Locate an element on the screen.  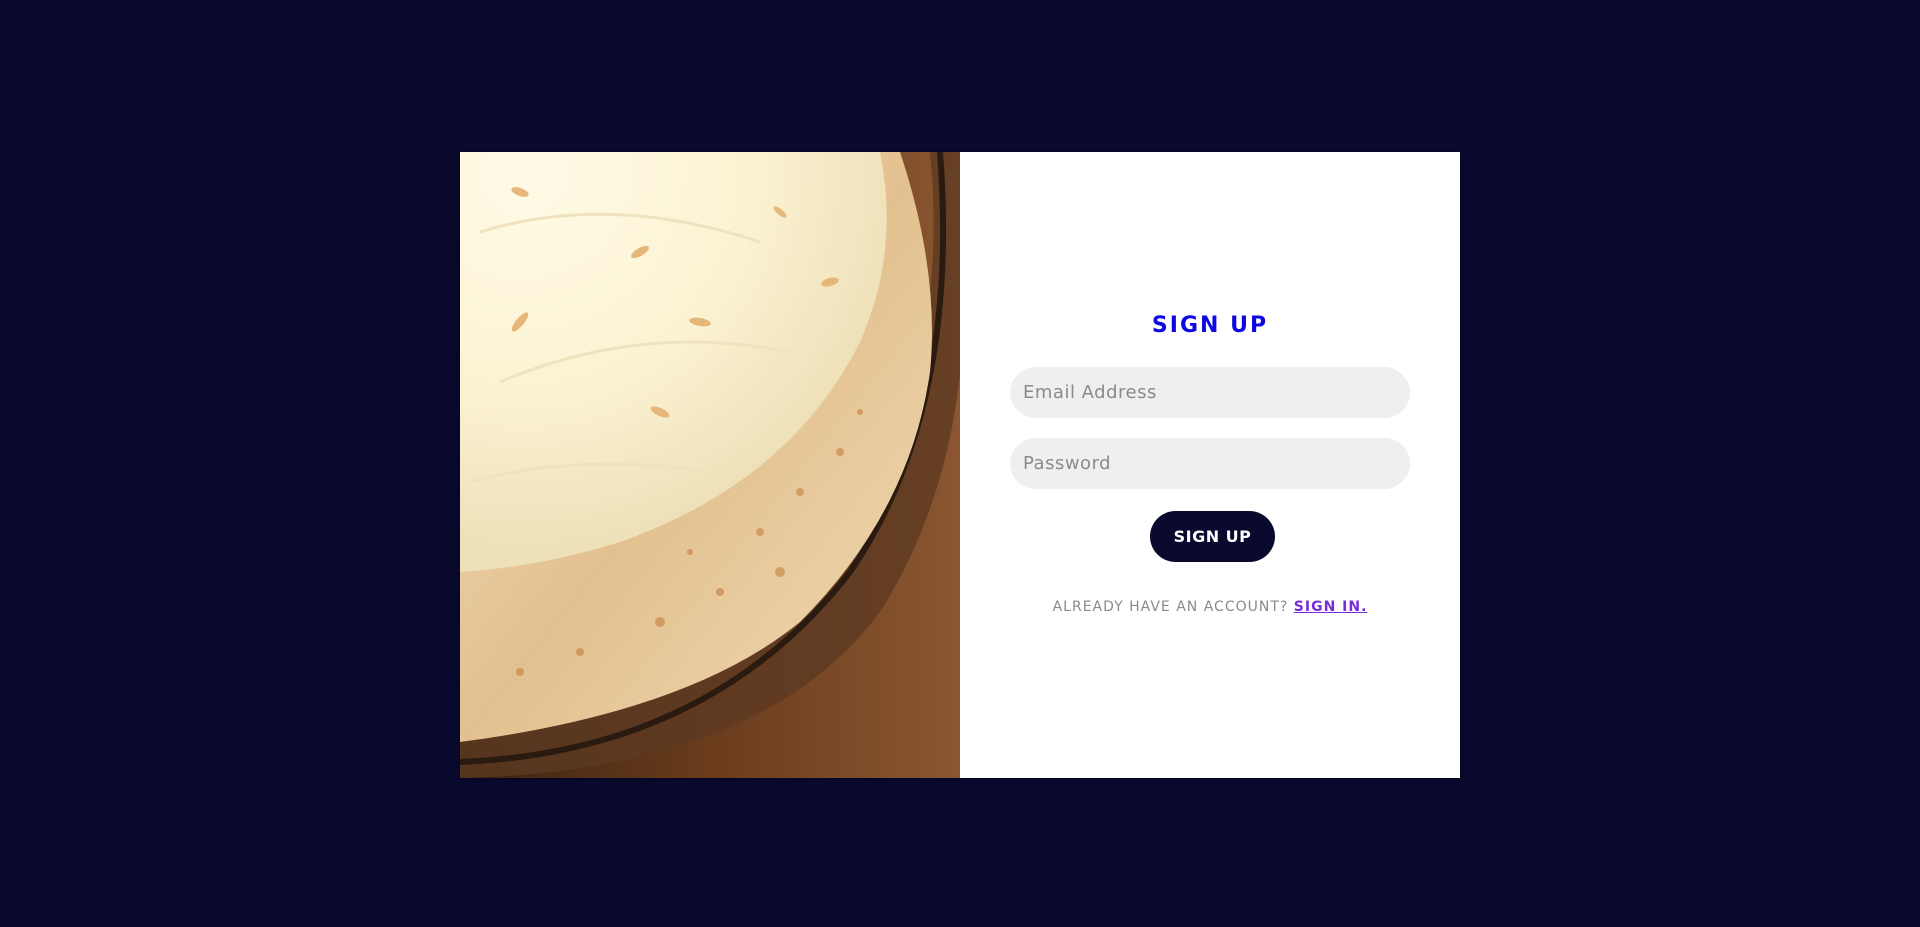
form-title: SIGN UP is located at coordinates (1210, 325).